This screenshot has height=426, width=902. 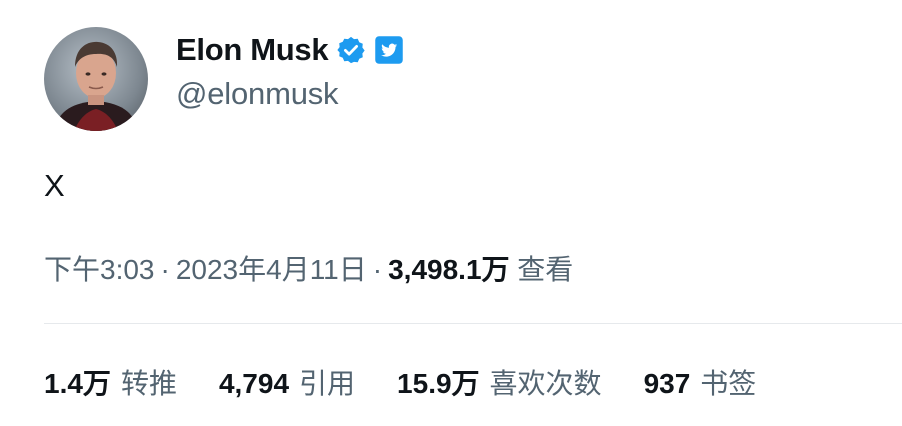 What do you see at coordinates (252, 50) in the screenshot?
I see `display-name: Elon Musk` at bounding box center [252, 50].